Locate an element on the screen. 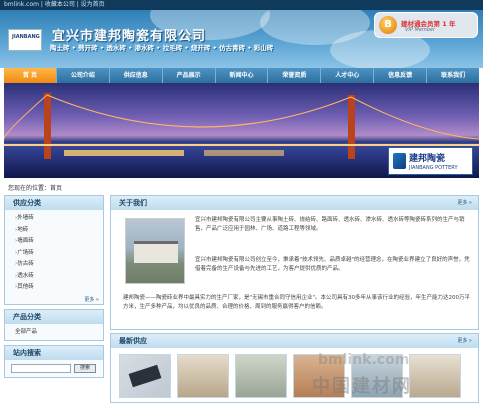  about-title: 关于我们 更多 » is located at coordinates (294, 203).